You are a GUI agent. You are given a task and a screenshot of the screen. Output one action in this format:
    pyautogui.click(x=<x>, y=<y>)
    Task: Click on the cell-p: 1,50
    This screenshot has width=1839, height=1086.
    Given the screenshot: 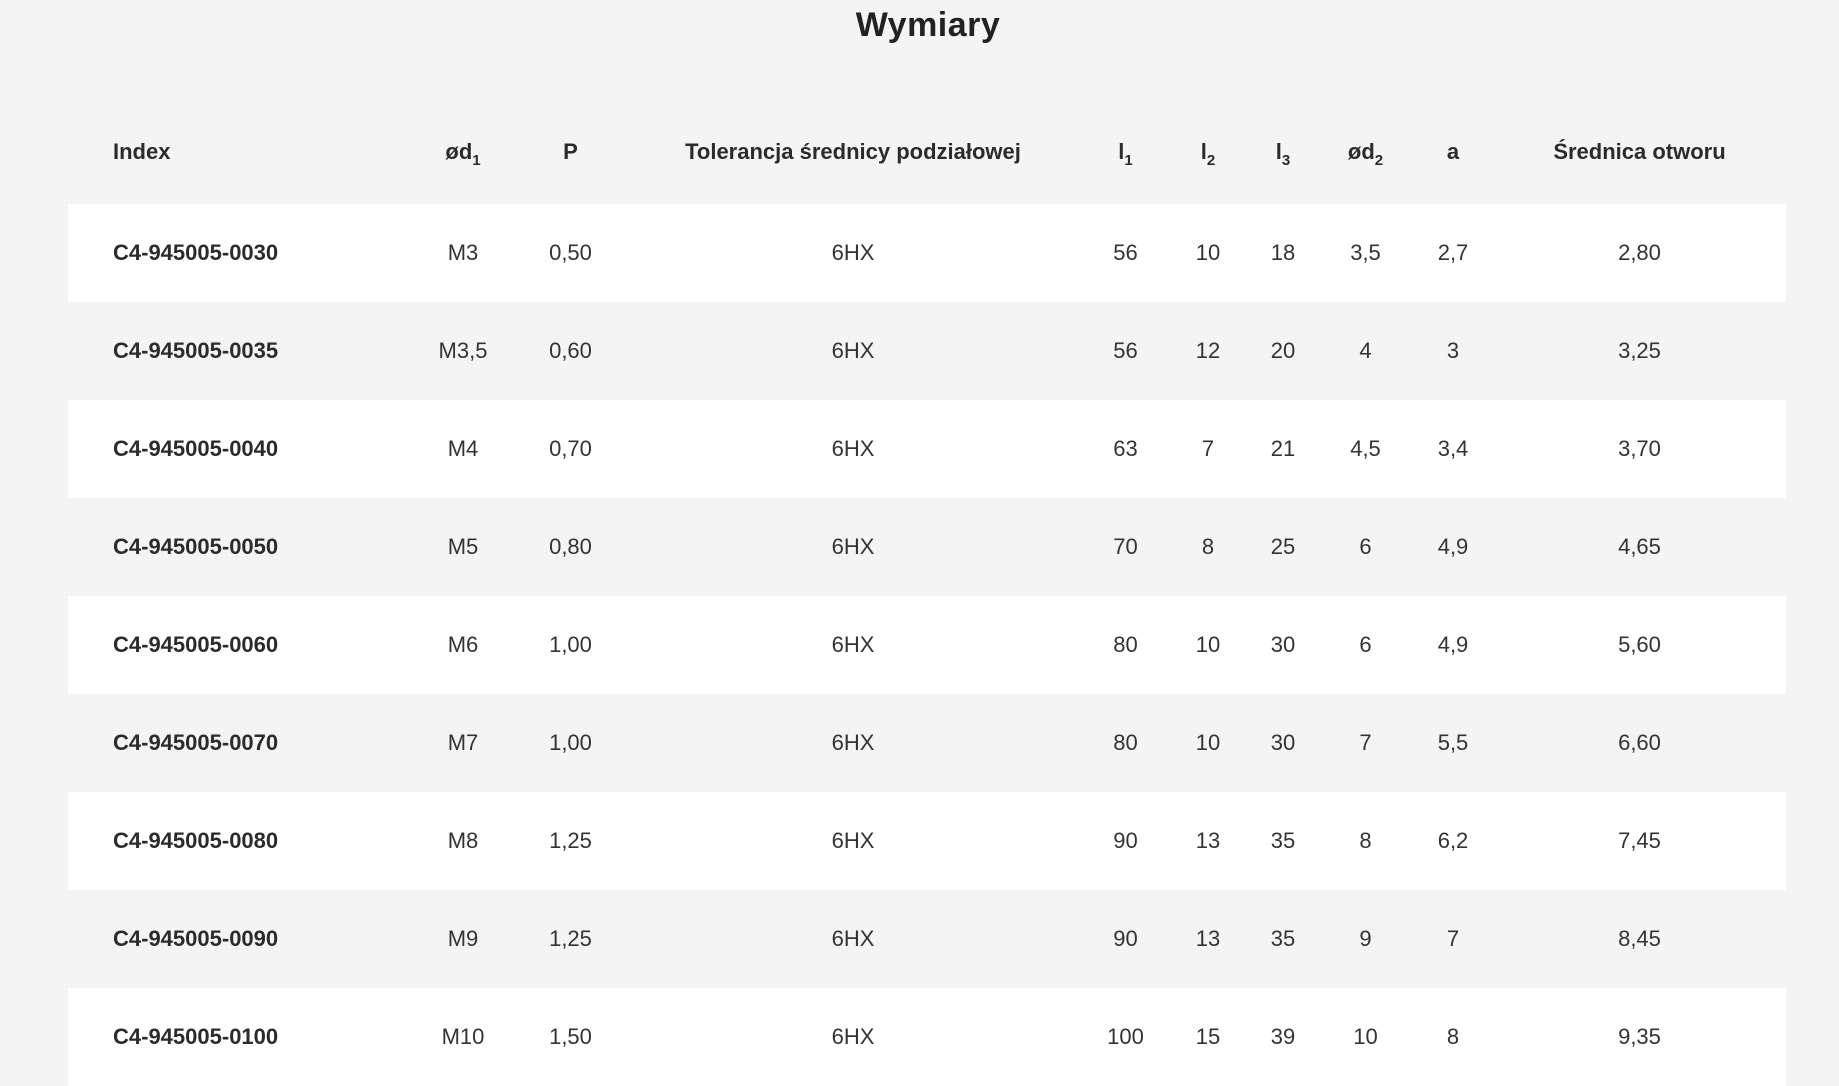 What is the action you would take?
    pyautogui.click(x=570, y=1037)
    